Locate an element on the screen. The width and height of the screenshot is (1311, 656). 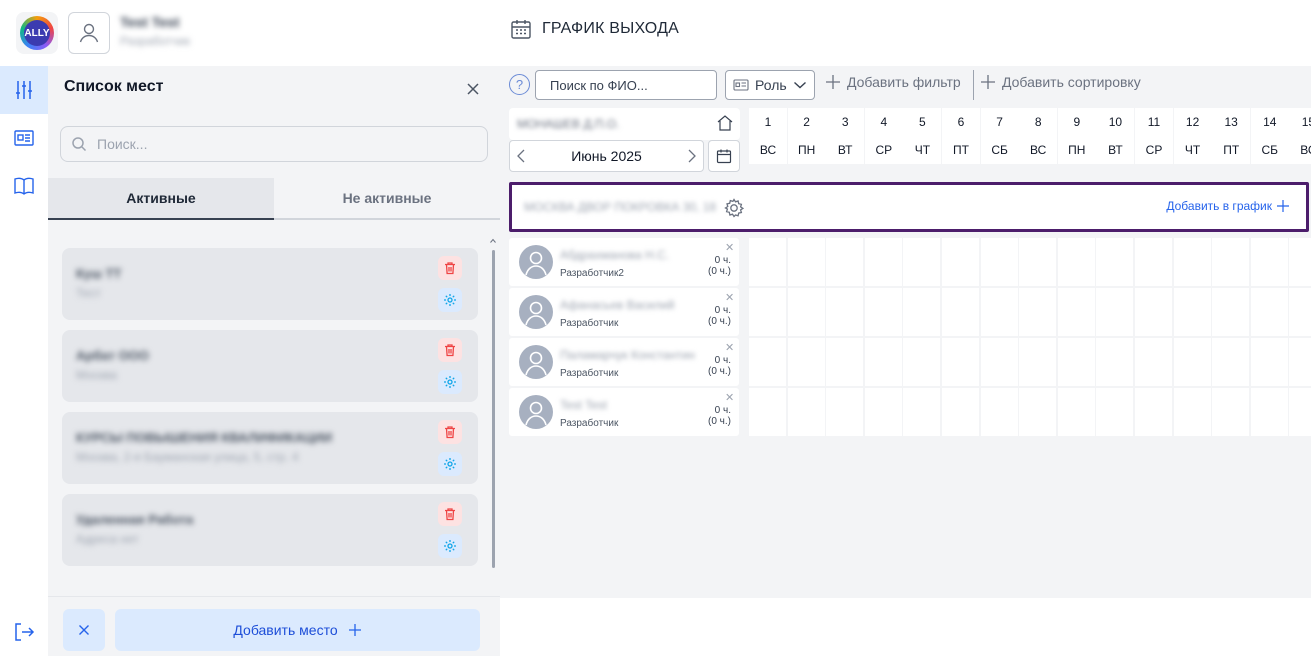
logout-button is located at coordinates (24, 632).